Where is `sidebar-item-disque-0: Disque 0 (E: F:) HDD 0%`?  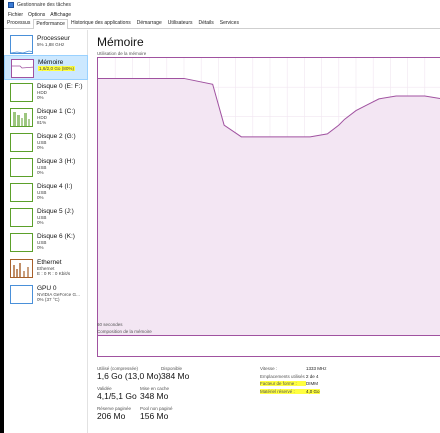 sidebar-item-disque-0: Disque 0 (E: F:) HDD 0% is located at coordinates (46, 92).